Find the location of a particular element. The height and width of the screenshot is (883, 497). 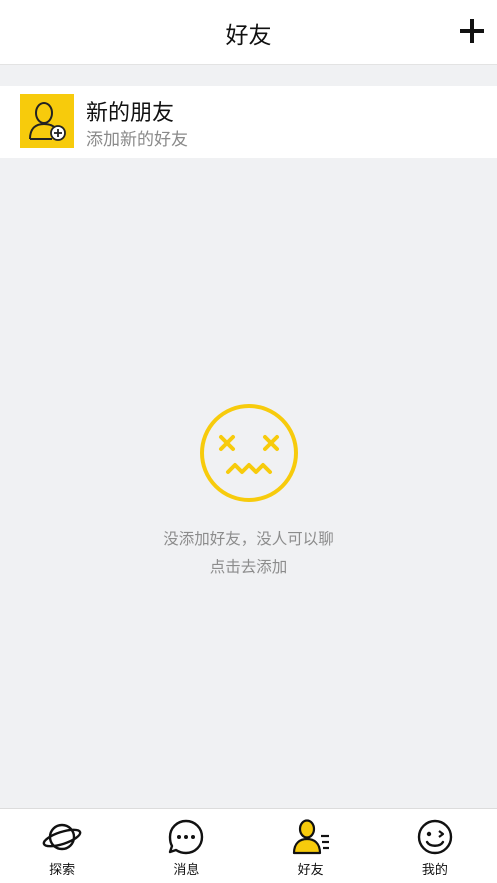

tab-explore: 探索 is located at coordinates (62, 846).